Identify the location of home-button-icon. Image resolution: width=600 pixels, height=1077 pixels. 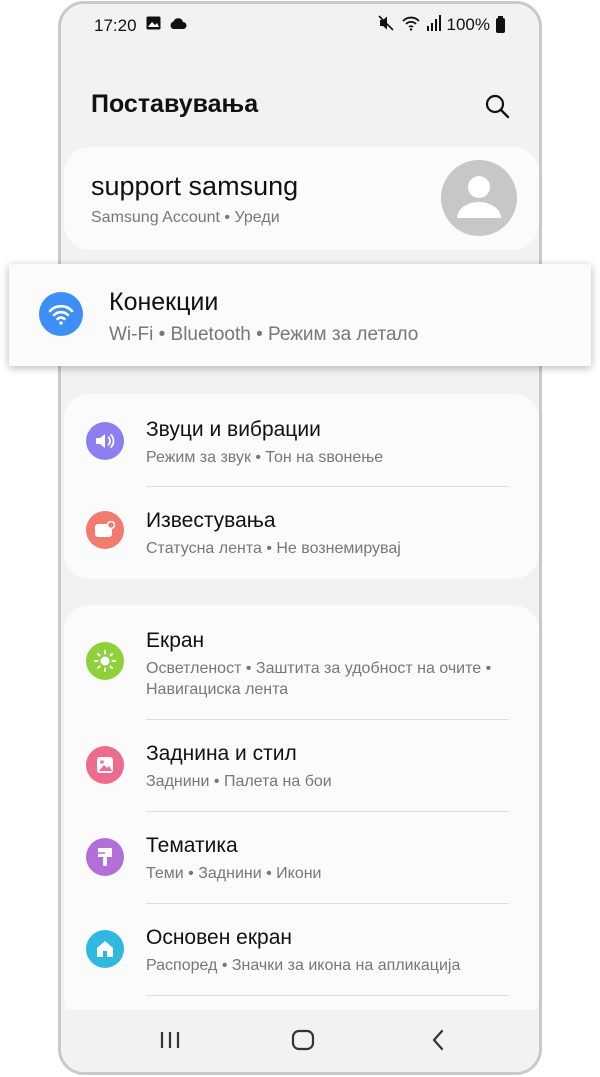
(303, 1040).